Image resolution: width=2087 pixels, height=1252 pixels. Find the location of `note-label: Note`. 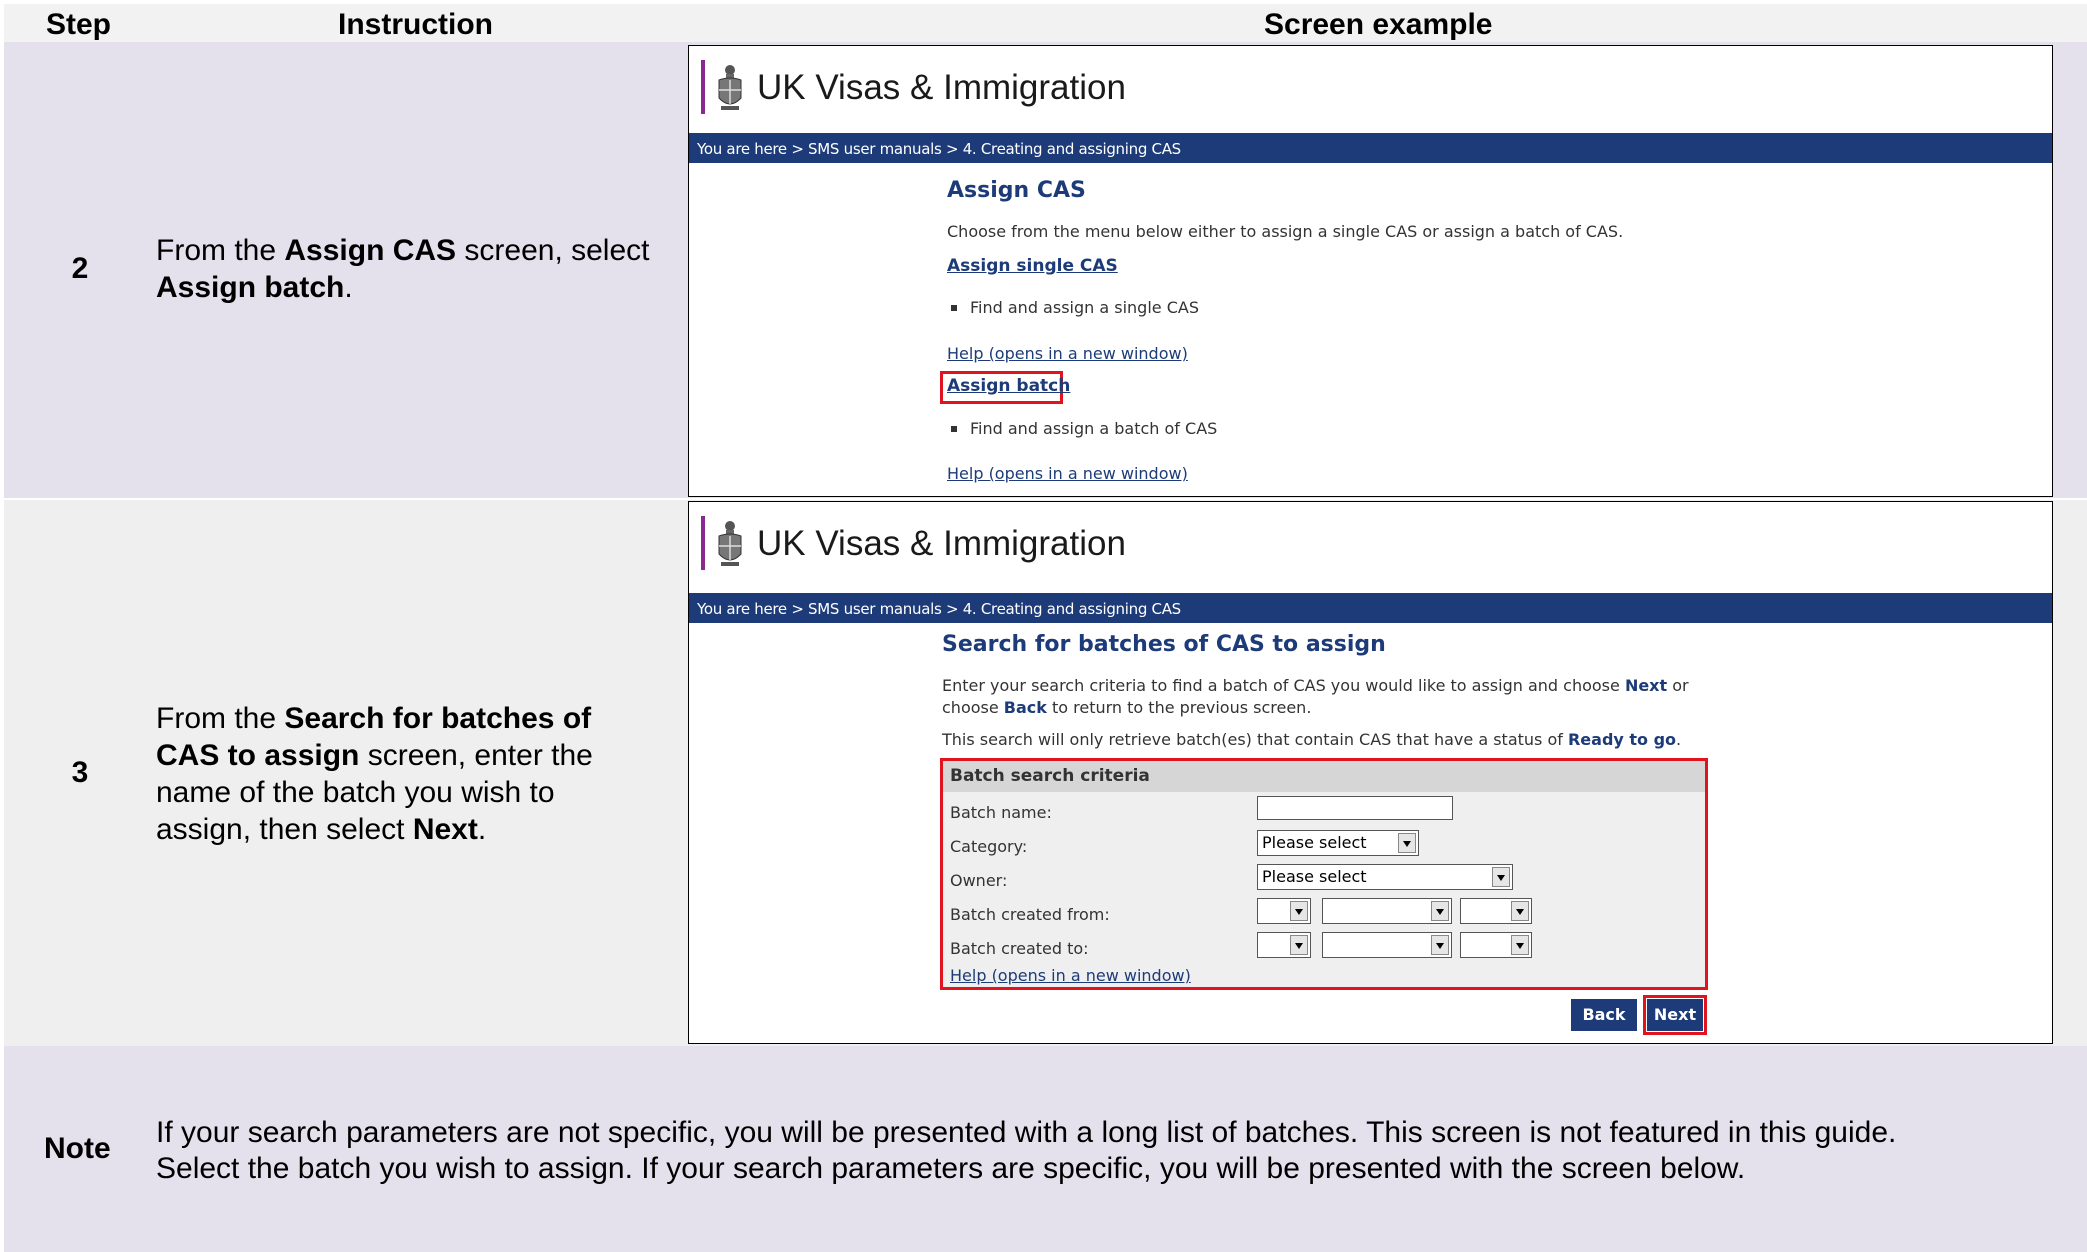

note-label: Note is located at coordinates (77, 1148).